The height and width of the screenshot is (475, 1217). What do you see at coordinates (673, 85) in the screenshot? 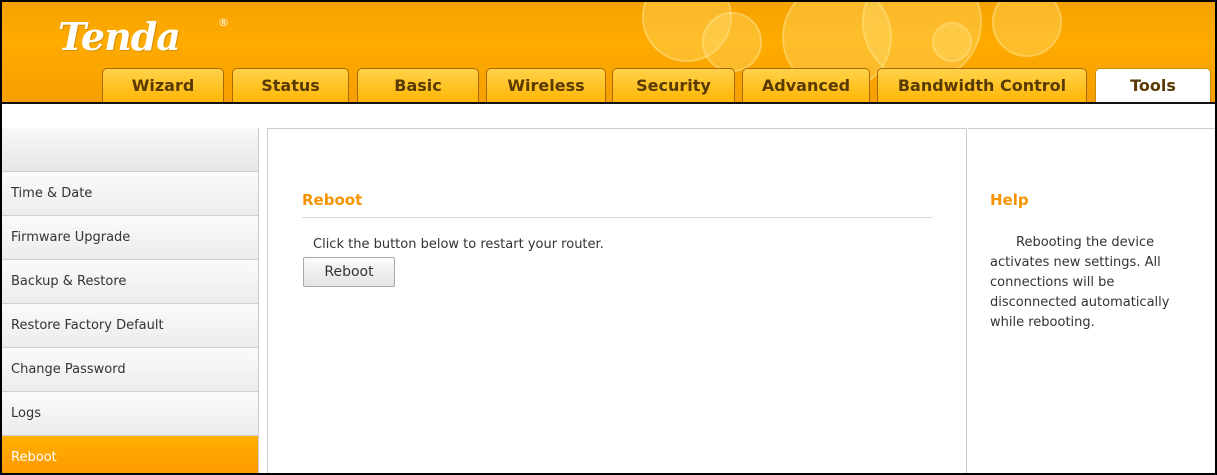
I see `tab-security: Security` at bounding box center [673, 85].